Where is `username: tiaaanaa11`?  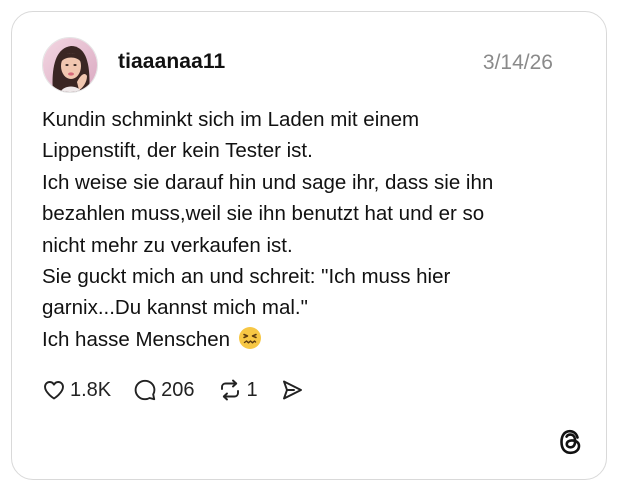
username: tiaaanaa11 is located at coordinates (171, 62).